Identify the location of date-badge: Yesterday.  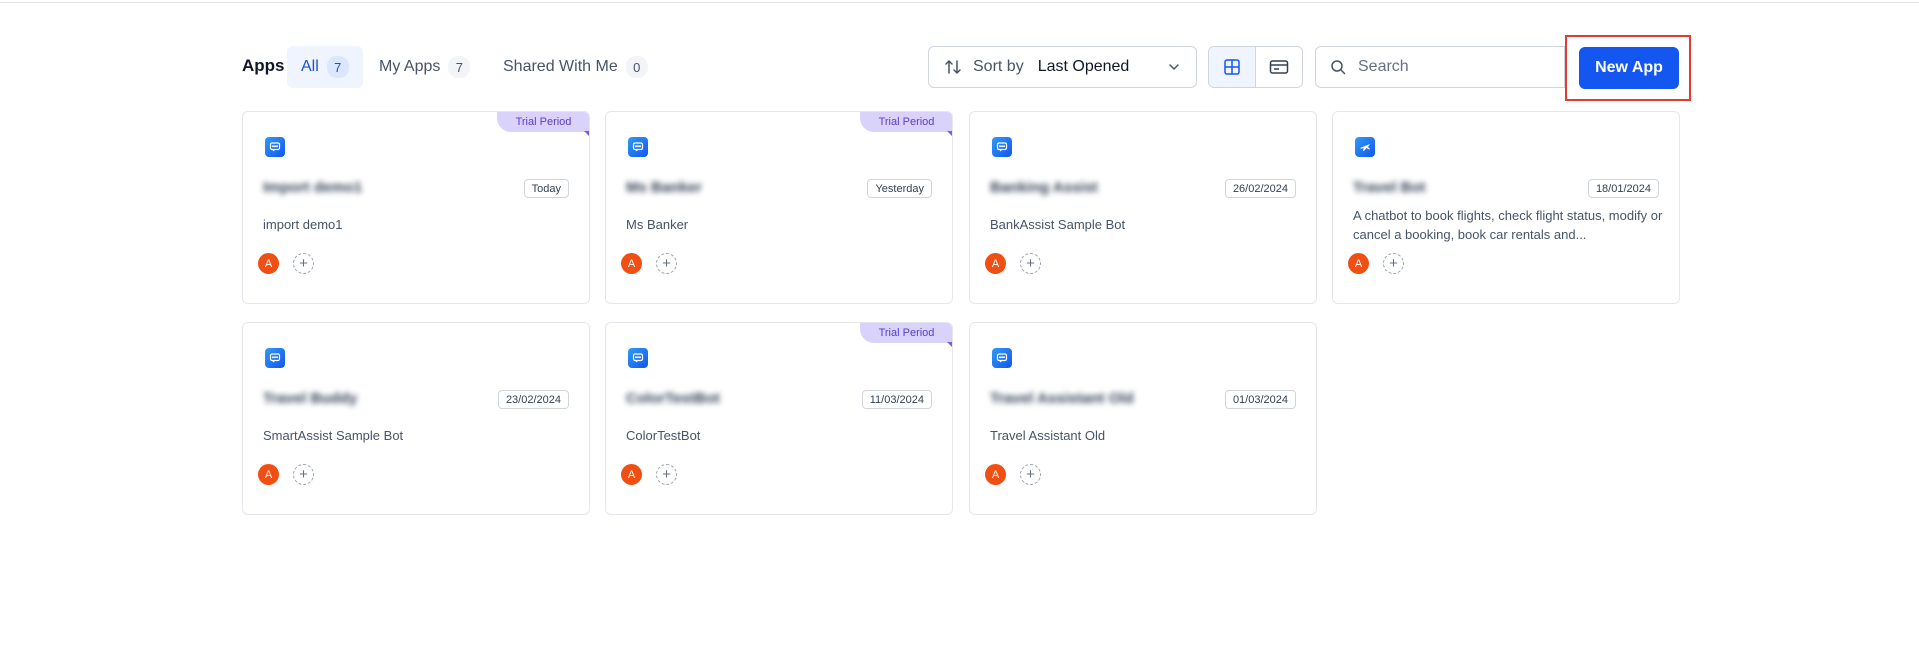
(899, 188).